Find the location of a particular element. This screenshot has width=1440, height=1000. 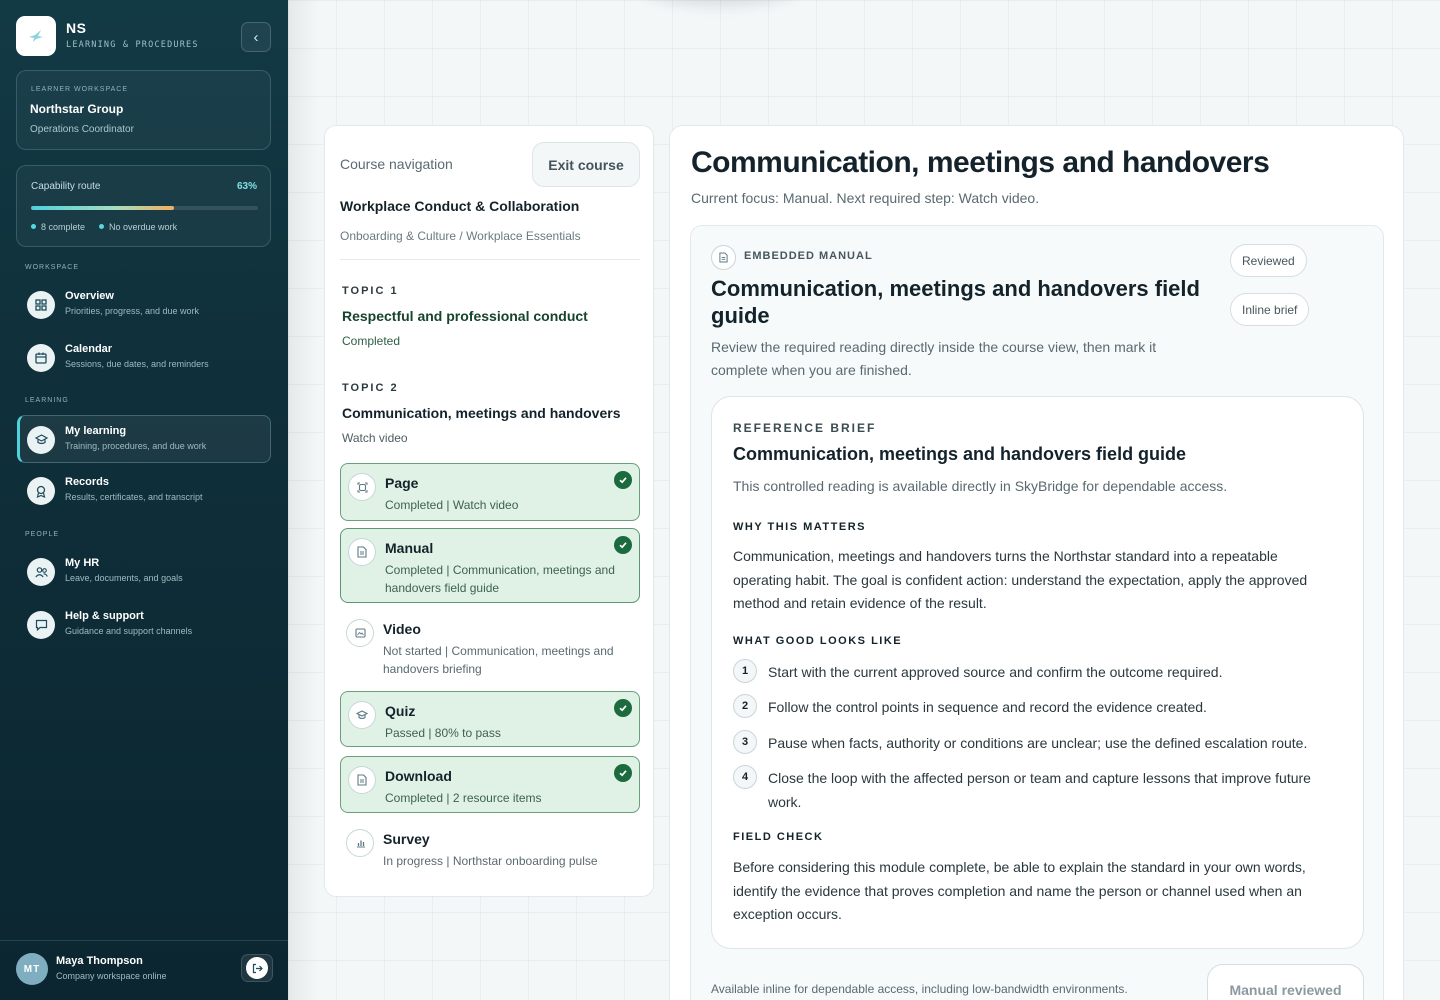

sidebar-item-label: Overview is located at coordinates (89, 296).